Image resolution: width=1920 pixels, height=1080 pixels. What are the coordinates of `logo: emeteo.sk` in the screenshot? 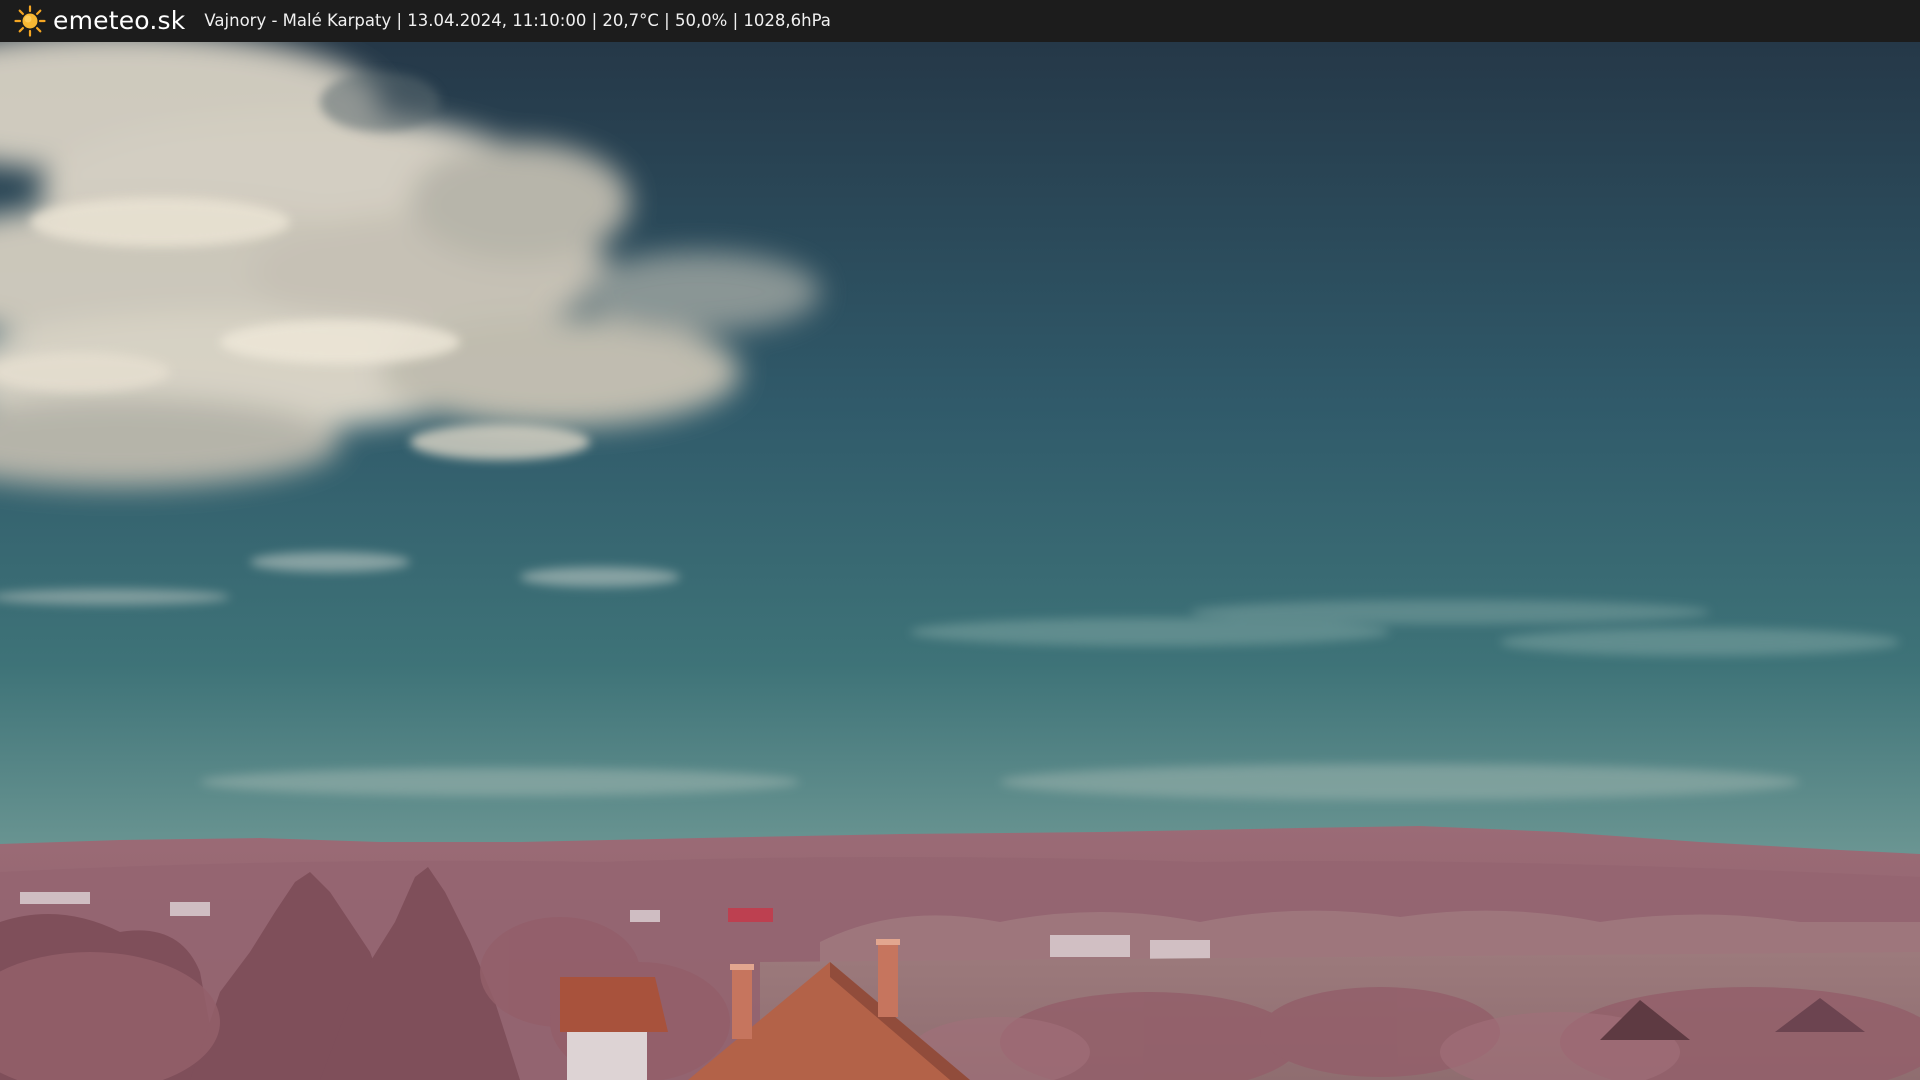 It's located at (99, 21).